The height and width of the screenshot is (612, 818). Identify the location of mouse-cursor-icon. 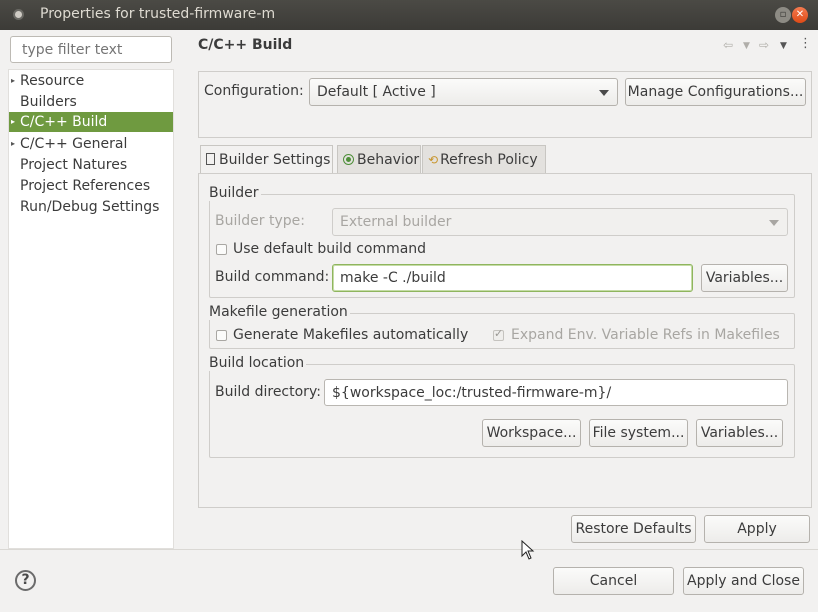
(528, 550).